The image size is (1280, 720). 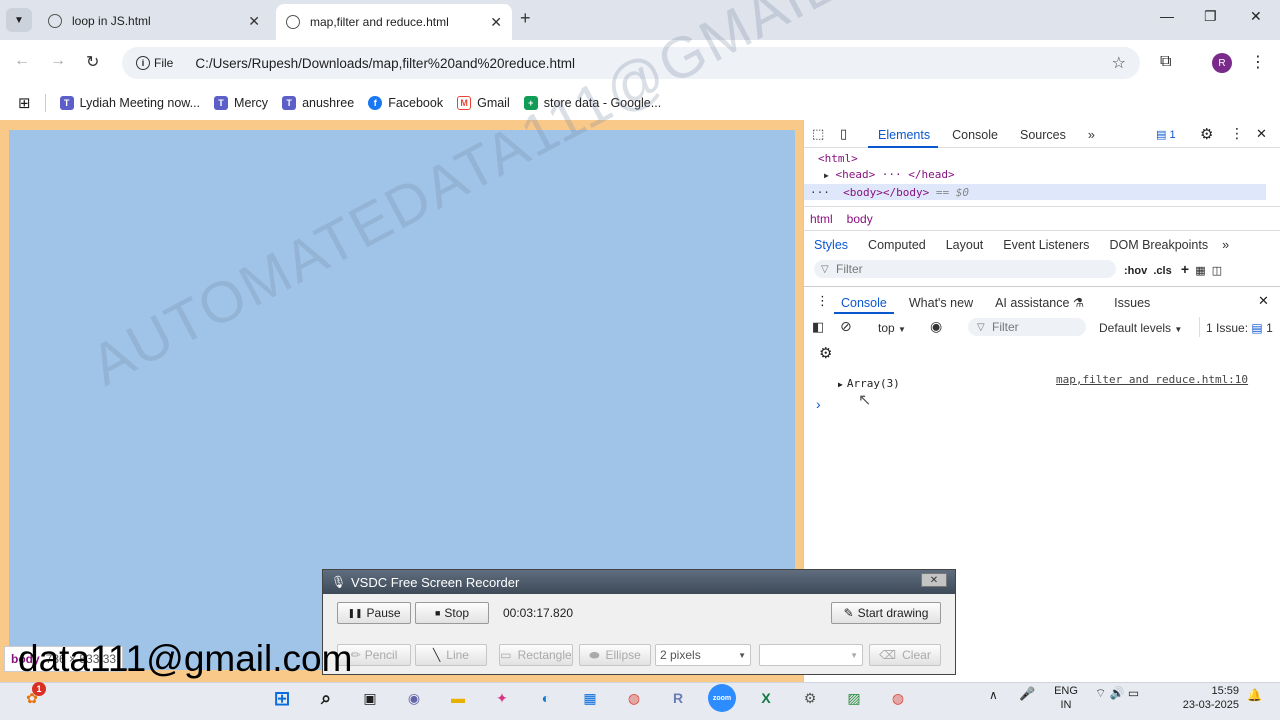 What do you see at coordinates (993, 695) in the screenshot?
I see `show-hidden-icons-chevron-up-icon: ∧` at bounding box center [993, 695].